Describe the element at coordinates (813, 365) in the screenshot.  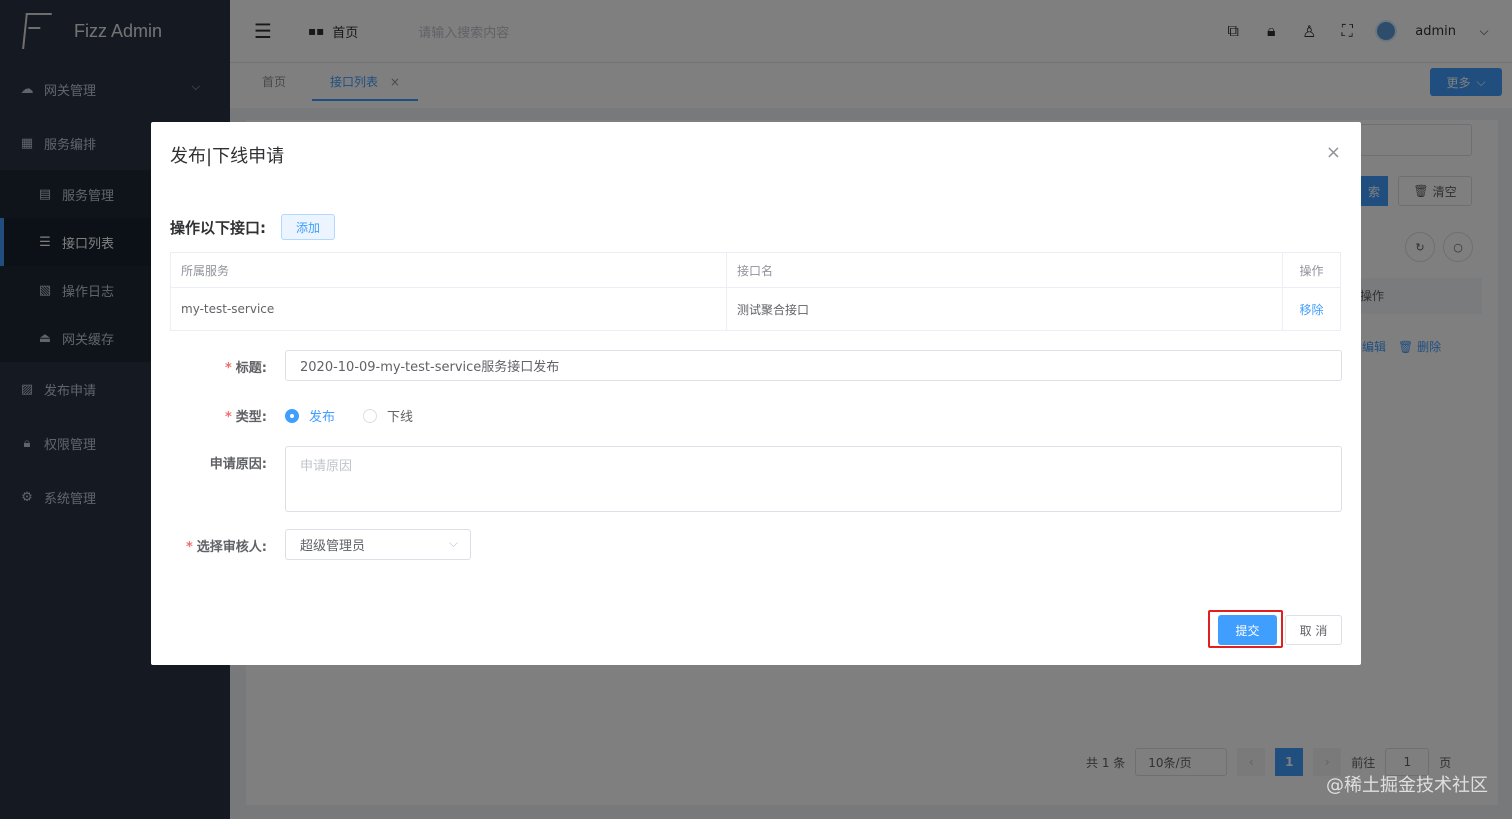
I see `title-input: 2020-10-09-my-test-service服务接口发布` at that location.